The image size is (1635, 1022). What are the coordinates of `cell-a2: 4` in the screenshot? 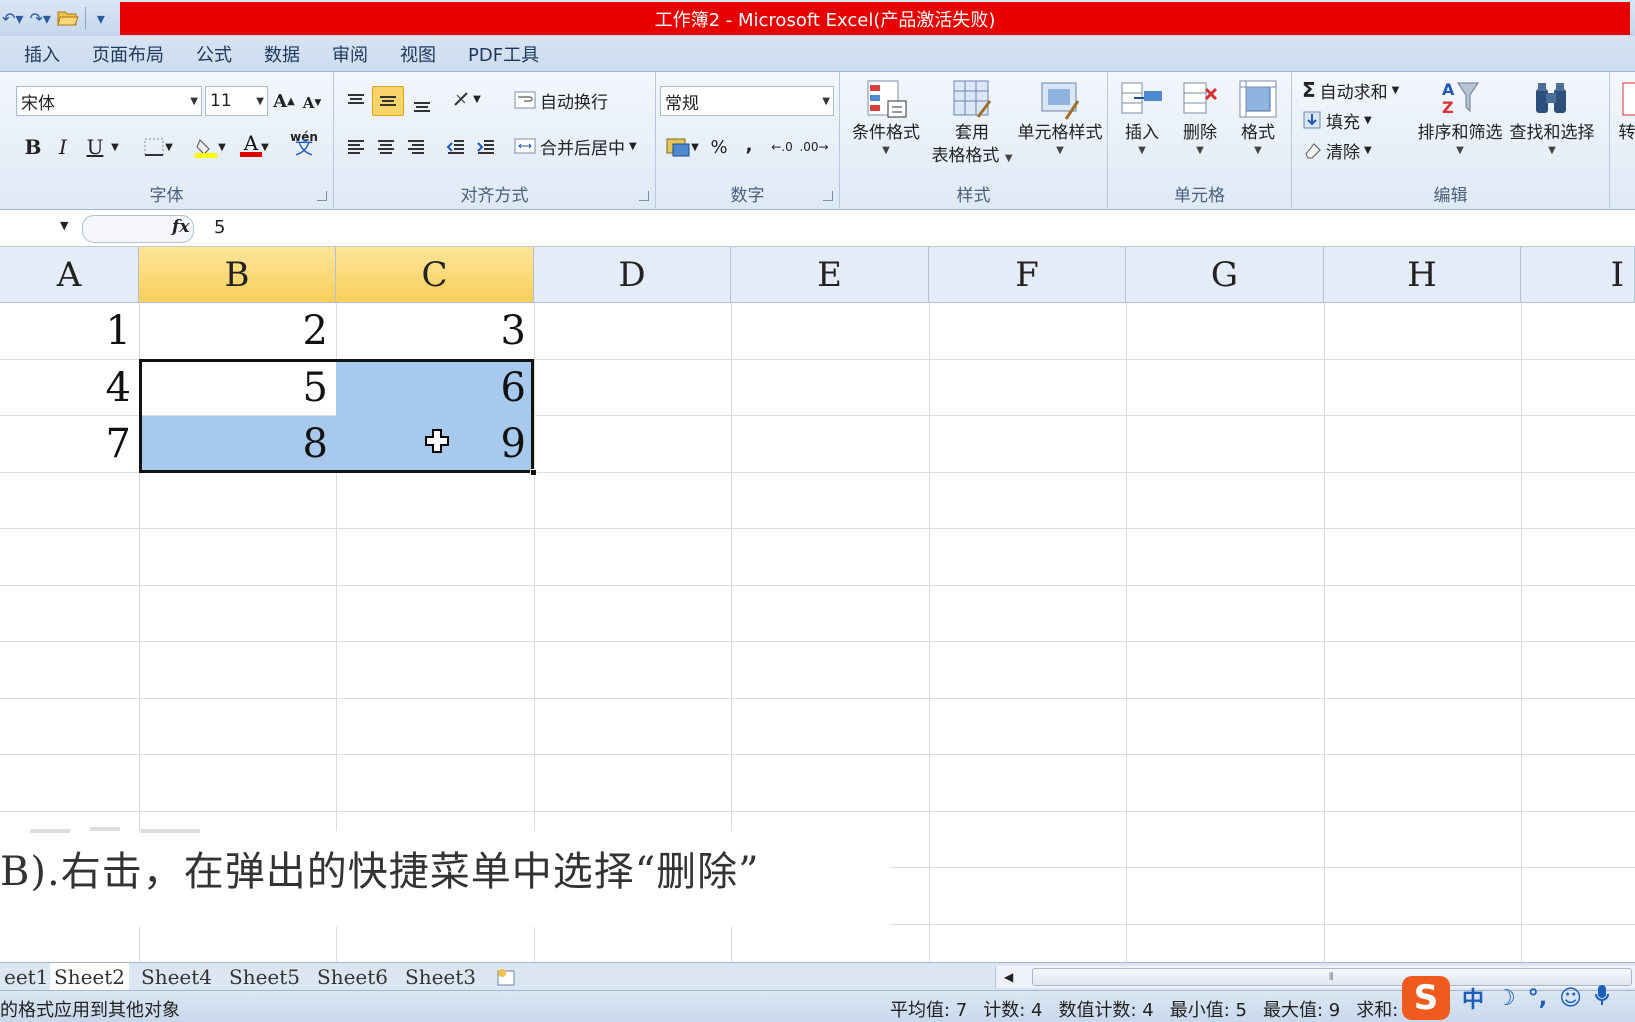 It's located at (69, 388).